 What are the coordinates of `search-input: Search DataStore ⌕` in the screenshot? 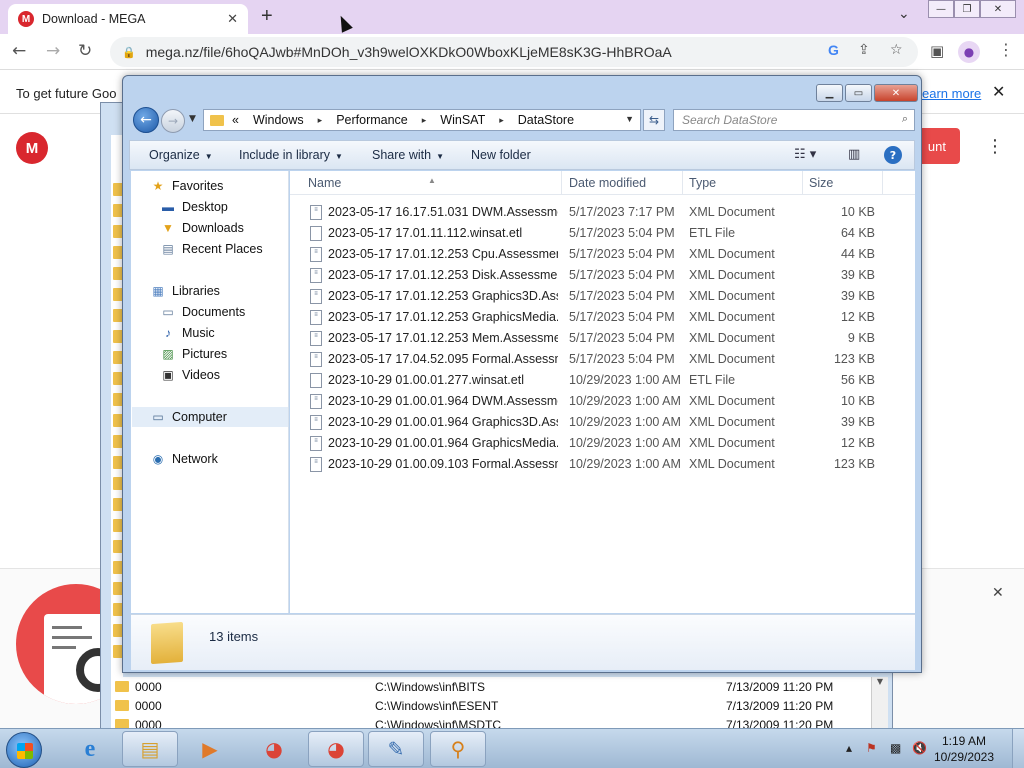 It's located at (794, 120).